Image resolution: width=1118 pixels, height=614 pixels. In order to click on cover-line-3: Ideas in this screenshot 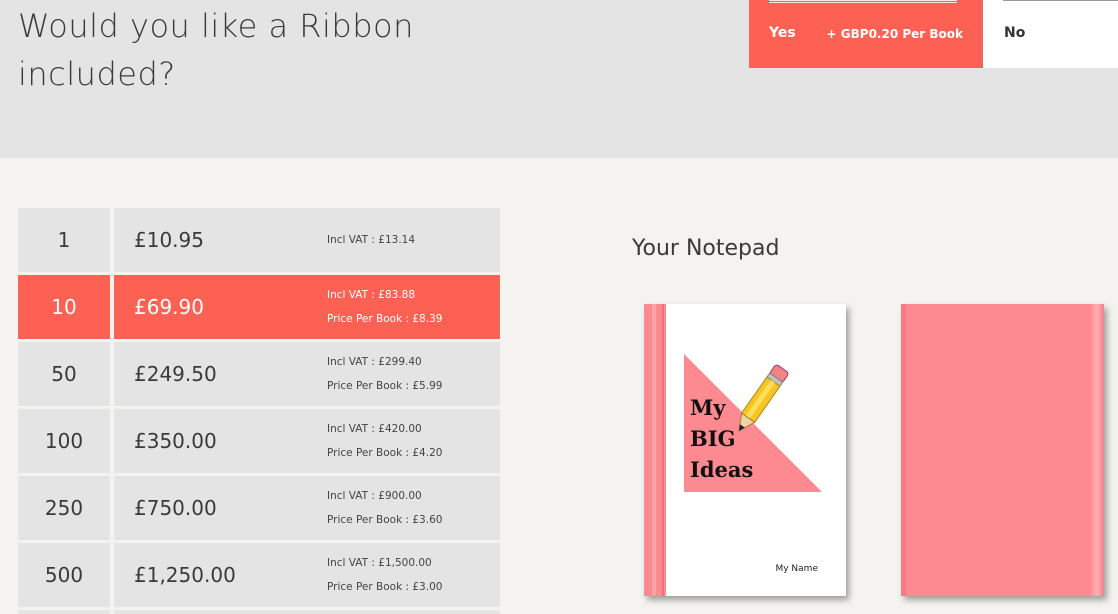, I will do `click(722, 469)`.